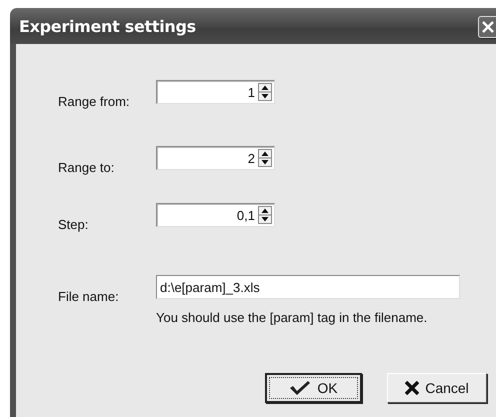 This screenshot has height=417, width=496. I want to click on field-label: File name:, so click(89, 296).